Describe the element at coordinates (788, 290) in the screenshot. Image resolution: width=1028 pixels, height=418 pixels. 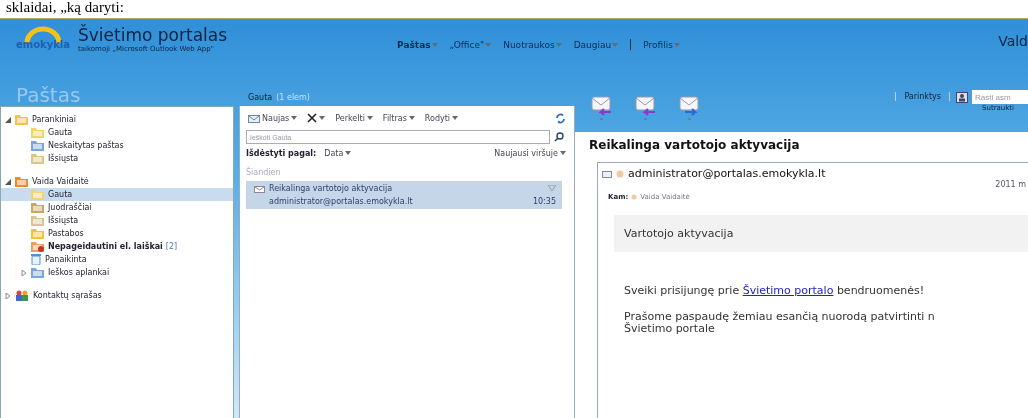
I see `portal-link: Švietimo portalo` at that location.